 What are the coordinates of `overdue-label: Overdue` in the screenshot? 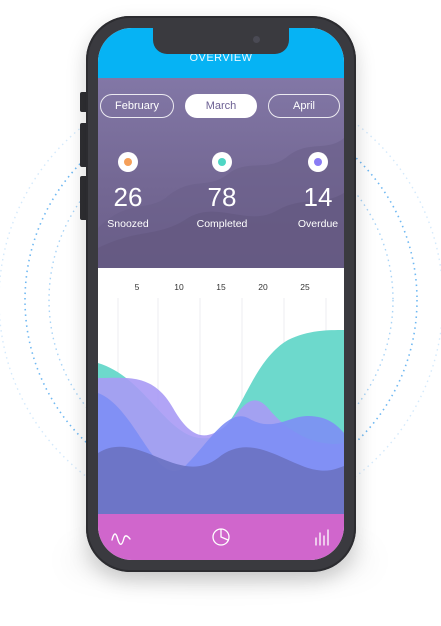 It's located at (318, 224).